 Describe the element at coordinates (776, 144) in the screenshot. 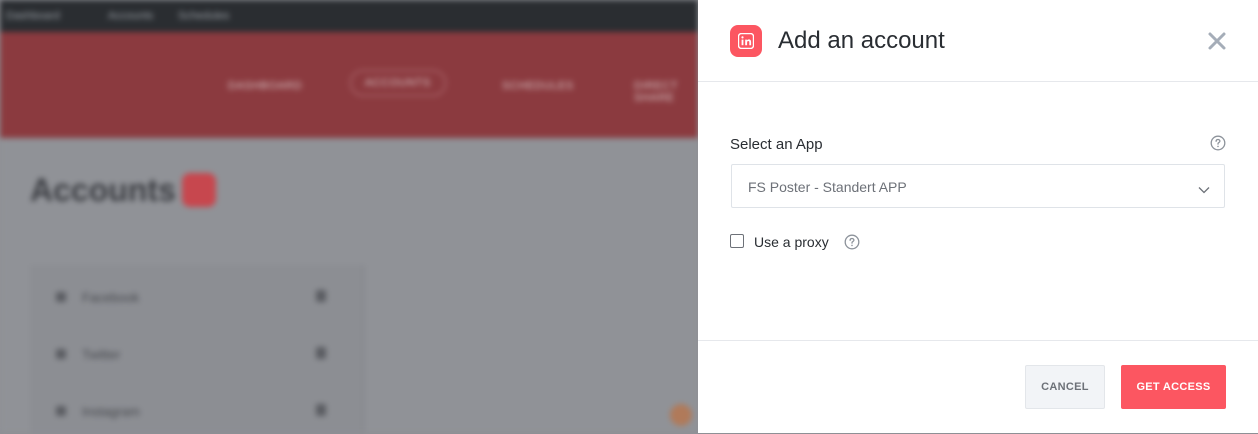

I see `select-app-label: Select an App` at that location.